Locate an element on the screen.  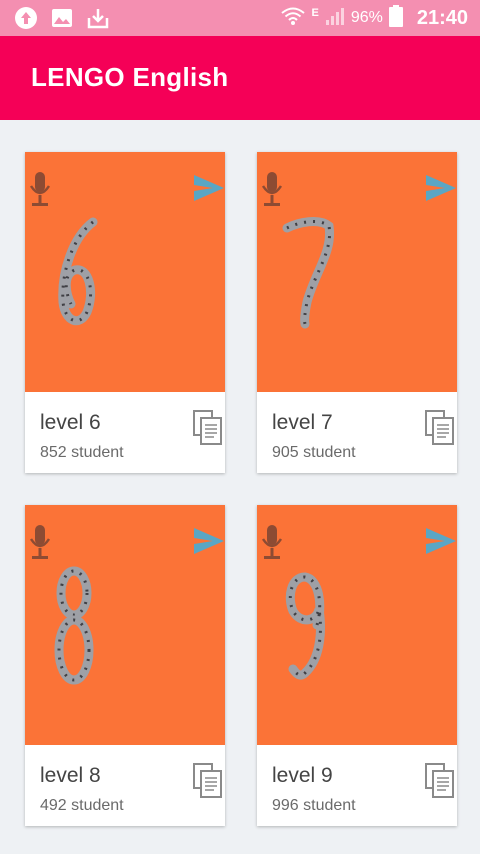
student-count: 905 student is located at coordinates (314, 452).